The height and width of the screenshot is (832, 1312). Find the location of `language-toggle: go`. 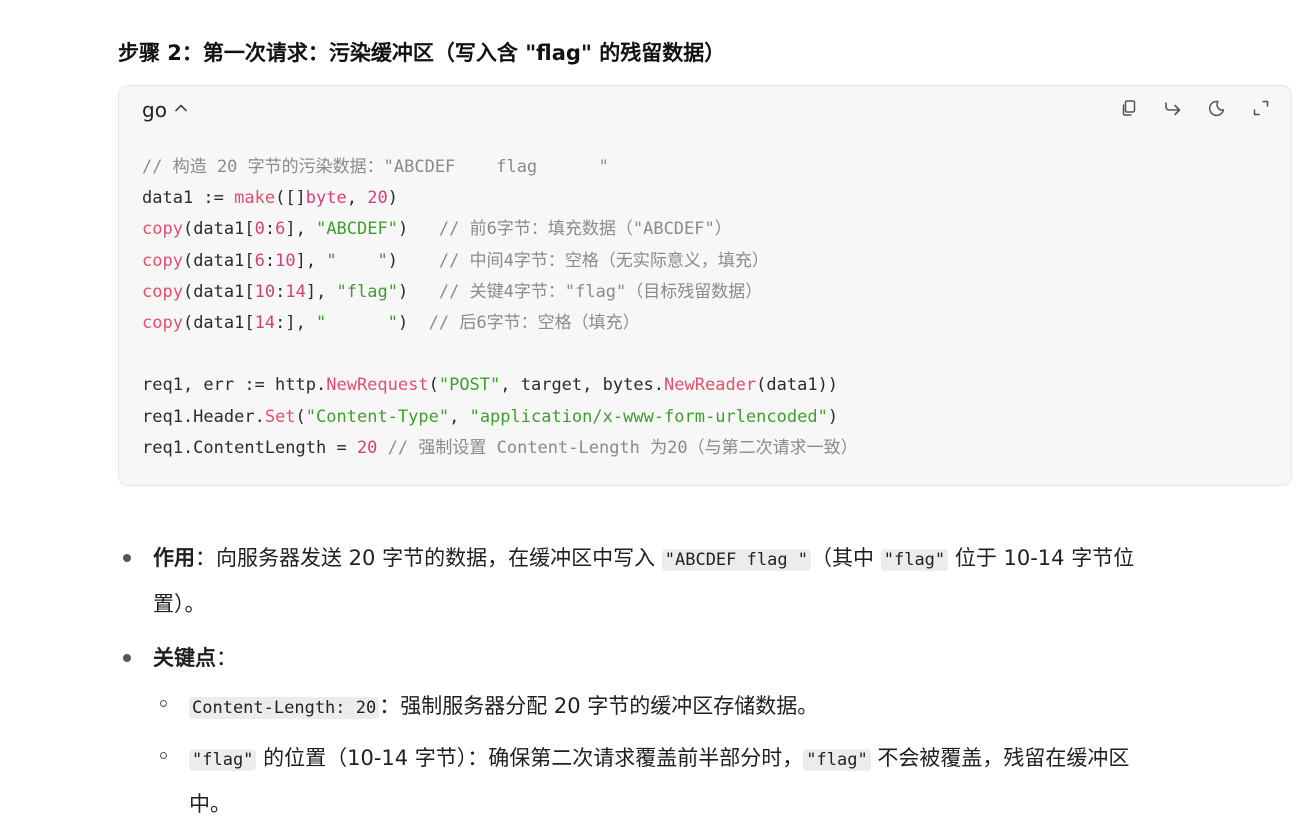

language-toggle: go is located at coordinates (165, 110).